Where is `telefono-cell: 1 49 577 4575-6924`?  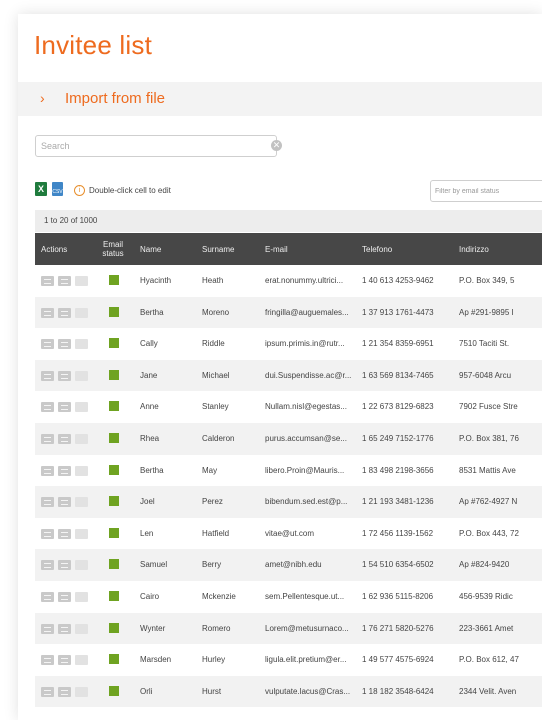 telefono-cell: 1 49 577 4575-6924 is located at coordinates (408, 660).